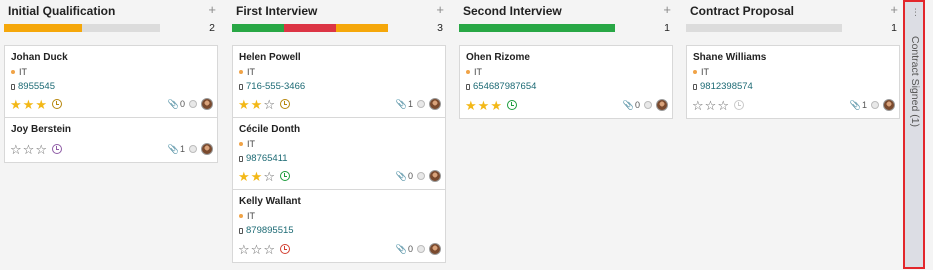 The height and width of the screenshot is (270, 933). What do you see at coordinates (270, 57) in the screenshot?
I see `applicant-name: Helen Powell` at bounding box center [270, 57].